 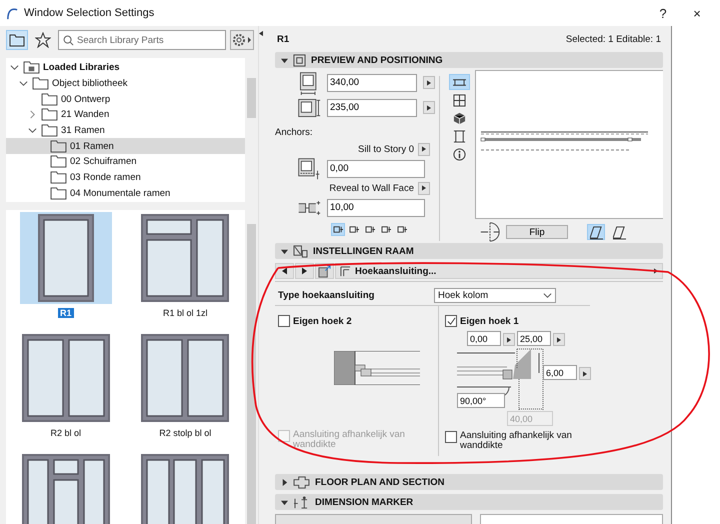 I want to click on floor-plan-icon, so click(x=301, y=482).